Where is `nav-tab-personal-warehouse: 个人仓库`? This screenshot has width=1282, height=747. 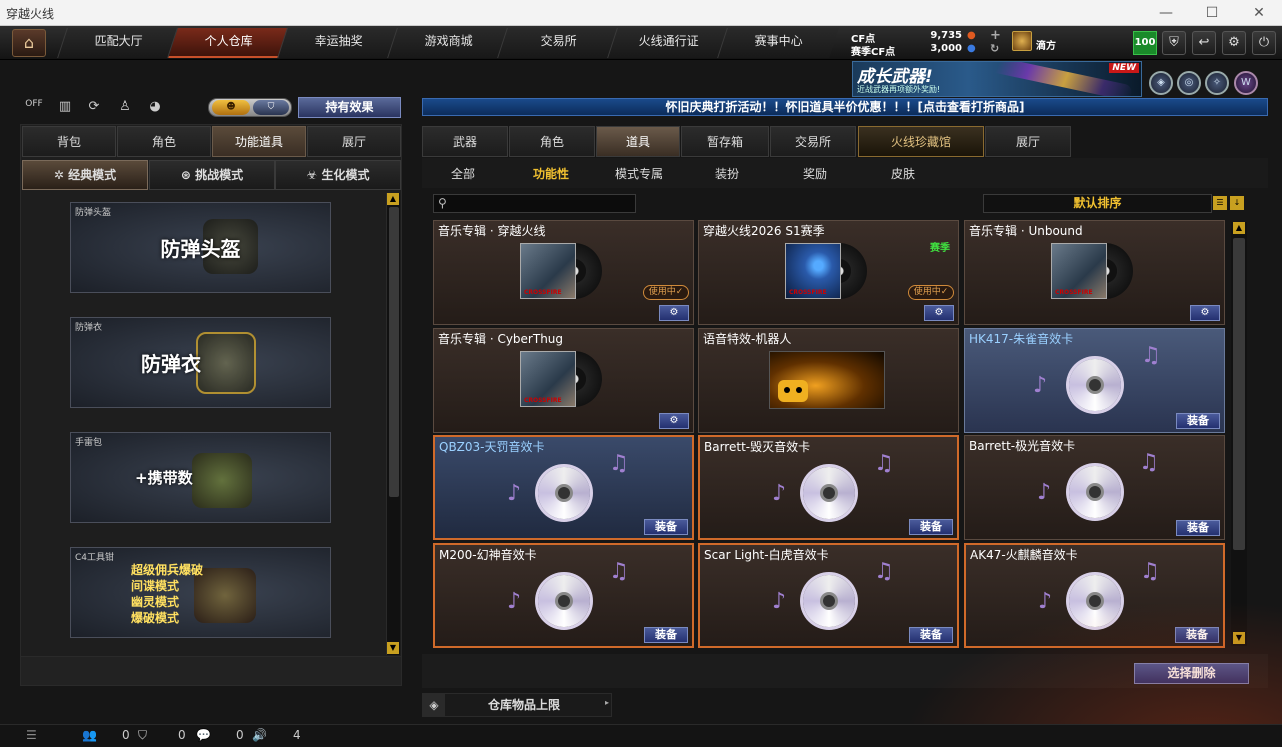
nav-tab-personal-warehouse: 个人仓库 is located at coordinates (228, 43).